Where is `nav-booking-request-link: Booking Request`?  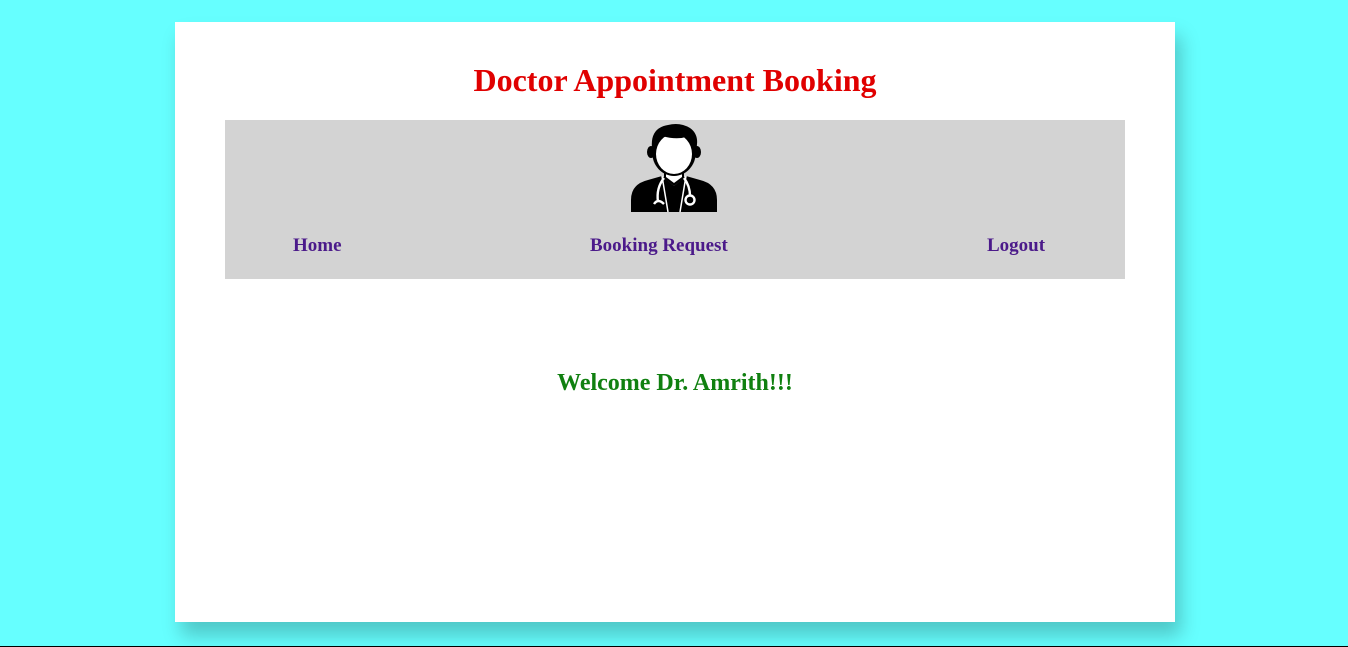 nav-booking-request-link: Booking Request is located at coordinates (659, 246).